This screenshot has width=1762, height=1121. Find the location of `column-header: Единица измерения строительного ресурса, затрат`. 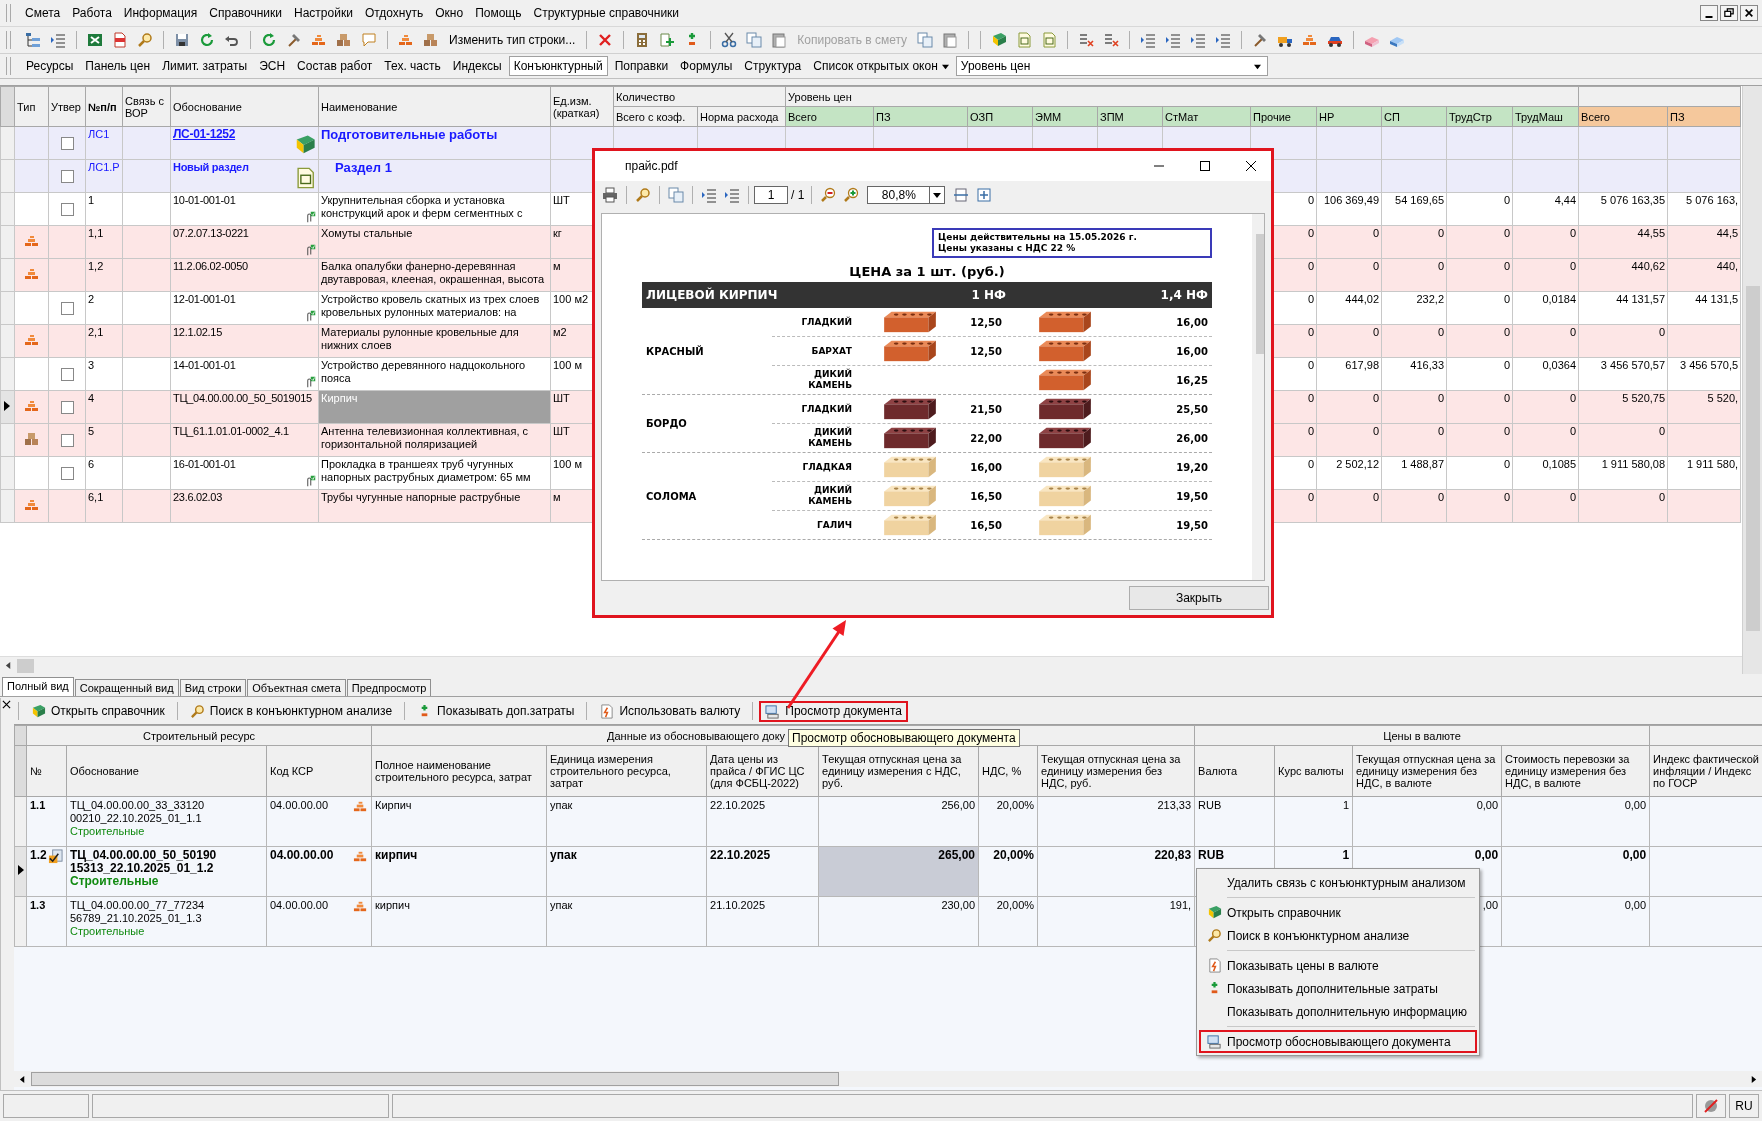

column-header: Единица измерения строительного ресурса, затрат is located at coordinates (626, 771).